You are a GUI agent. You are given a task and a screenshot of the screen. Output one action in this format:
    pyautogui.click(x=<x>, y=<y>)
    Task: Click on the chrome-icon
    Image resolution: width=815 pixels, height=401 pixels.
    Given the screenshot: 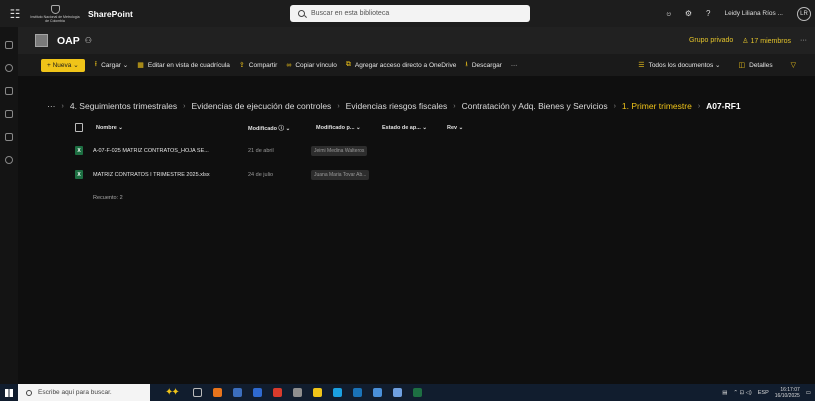 What is the action you would take?
    pyautogui.click(x=217, y=392)
    